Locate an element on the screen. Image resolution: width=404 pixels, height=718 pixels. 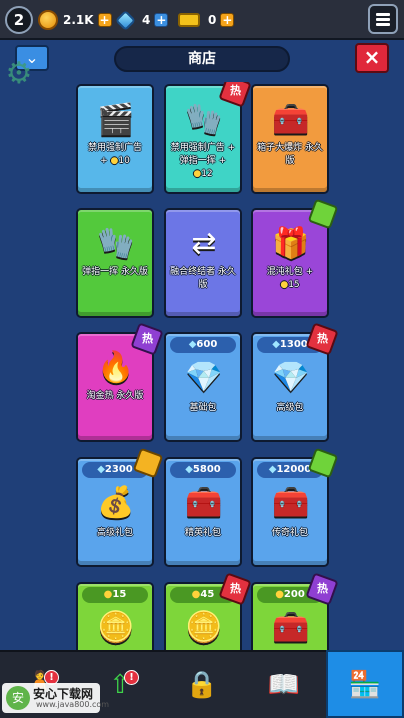
card-label: 基础包 is located at coordinates (203, 408).